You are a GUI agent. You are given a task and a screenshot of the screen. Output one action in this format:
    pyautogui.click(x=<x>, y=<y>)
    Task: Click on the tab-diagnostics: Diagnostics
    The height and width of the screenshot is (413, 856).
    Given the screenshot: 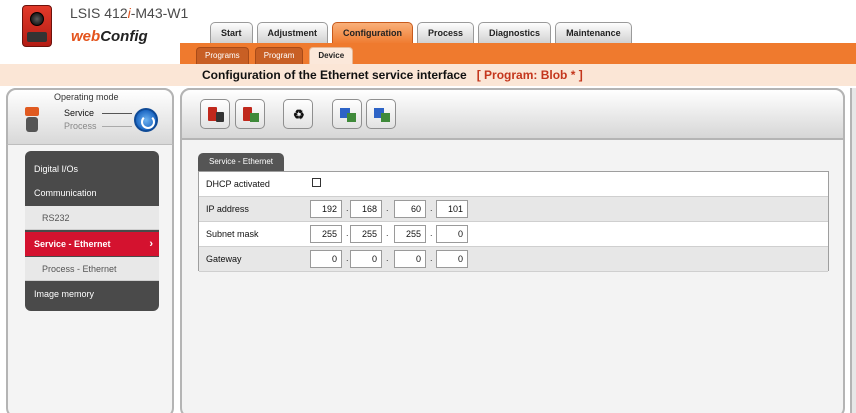 What is the action you would take?
    pyautogui.click(x=515, y=33)
    